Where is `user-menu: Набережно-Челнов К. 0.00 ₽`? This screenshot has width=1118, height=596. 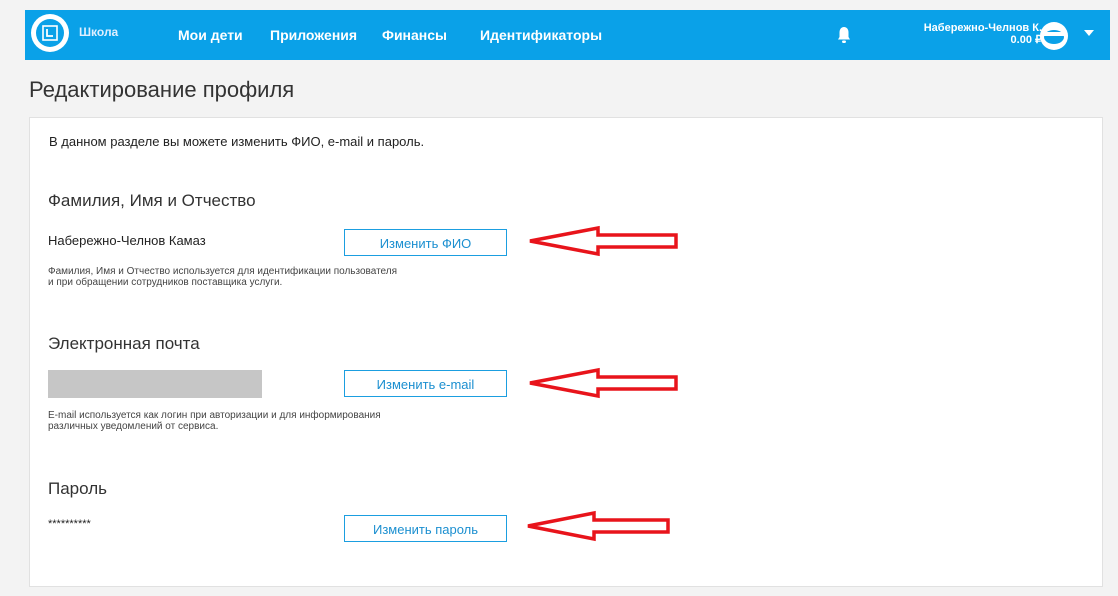
user-menu: Набережно-Челнов К. 0.00 ₽ is located at coordinates (983, 34).